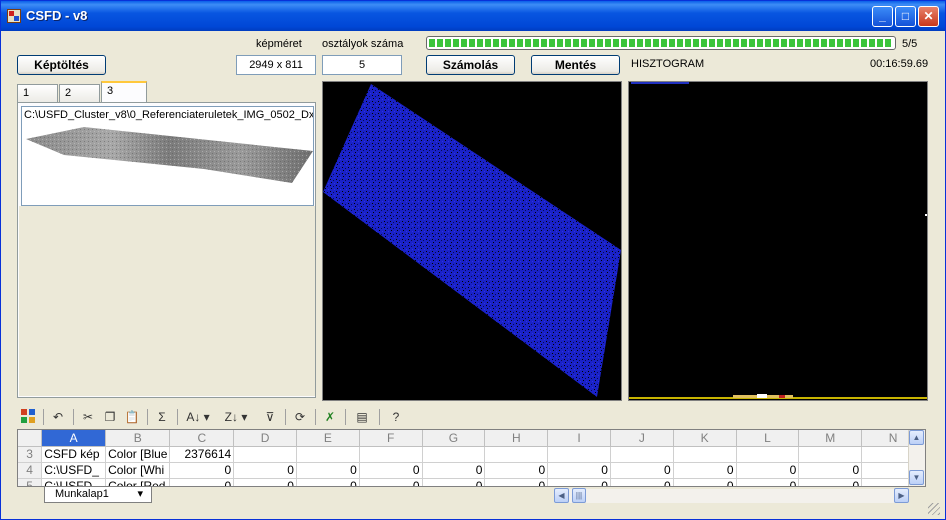 This screenshot has height=520, width=946. Describe the element at coordinates (916, 477) in the screenshot. I see `scroll-down-button: ▼` at that location.